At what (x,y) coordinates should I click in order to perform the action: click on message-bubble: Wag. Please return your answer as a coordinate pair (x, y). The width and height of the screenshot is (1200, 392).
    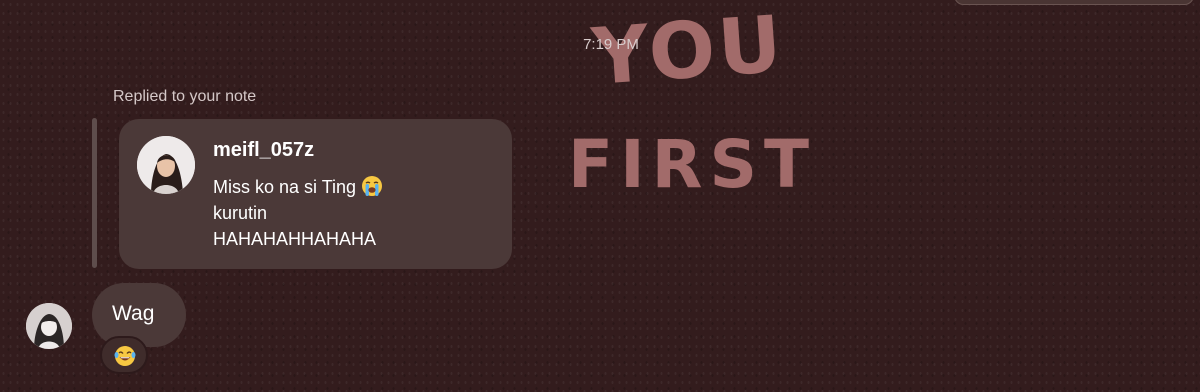
    Looking at the image, I should click on (139, 315).